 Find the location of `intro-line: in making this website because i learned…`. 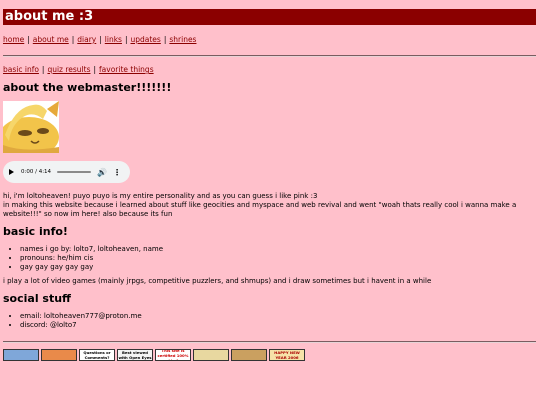

intro-line: in making this website because i learned… is located at coordinates (260, 209).